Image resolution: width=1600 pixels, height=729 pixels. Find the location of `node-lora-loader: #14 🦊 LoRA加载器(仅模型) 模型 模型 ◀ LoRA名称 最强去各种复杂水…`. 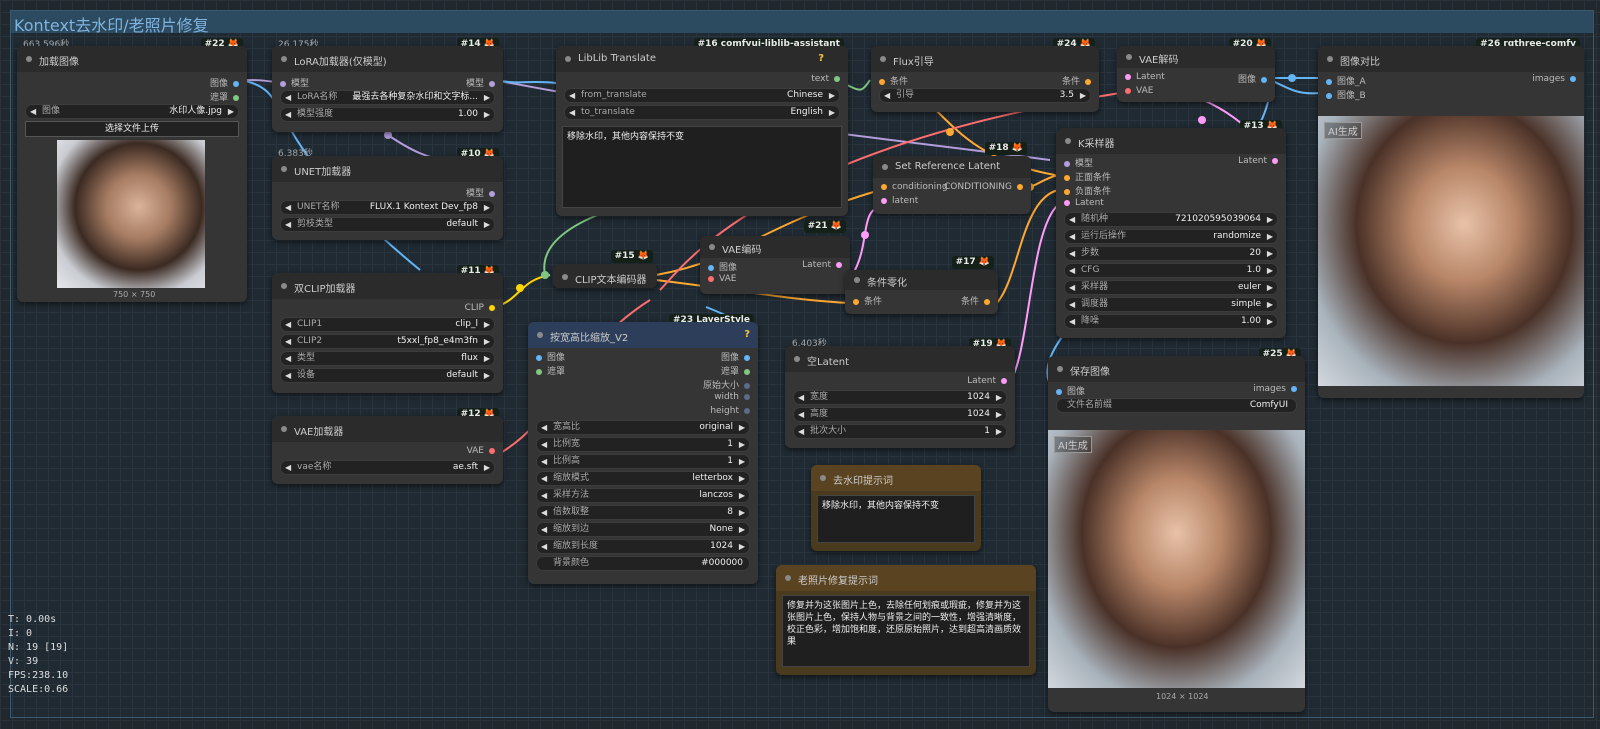

node-lora-loader: #14 🦊 LoRA加载器(仅模型) 模型 模型 ◀ LoRA名称 最强去各种复杂水… is located at coordinates (387, 85).